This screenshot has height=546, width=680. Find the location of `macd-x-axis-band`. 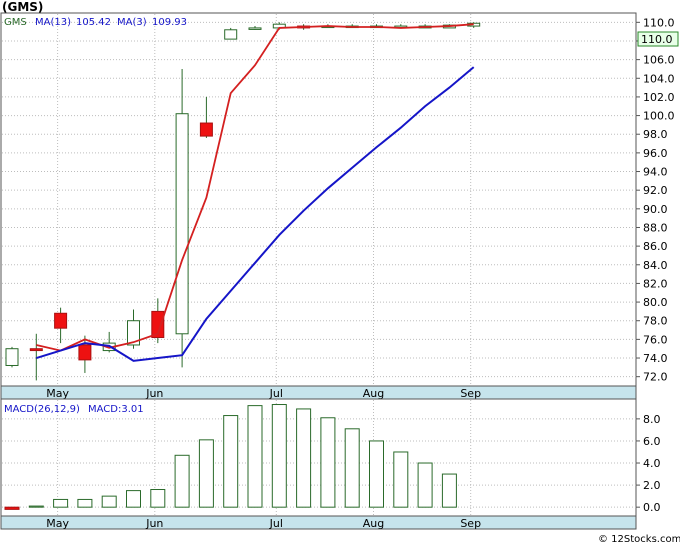

macd-x-axis-band is located at coordinates (318, 522).